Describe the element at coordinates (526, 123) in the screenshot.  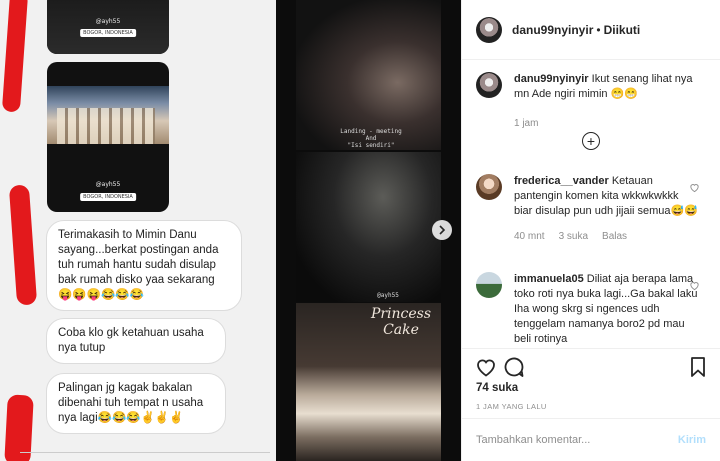
I see `comment-time: 1 jam` at that location.